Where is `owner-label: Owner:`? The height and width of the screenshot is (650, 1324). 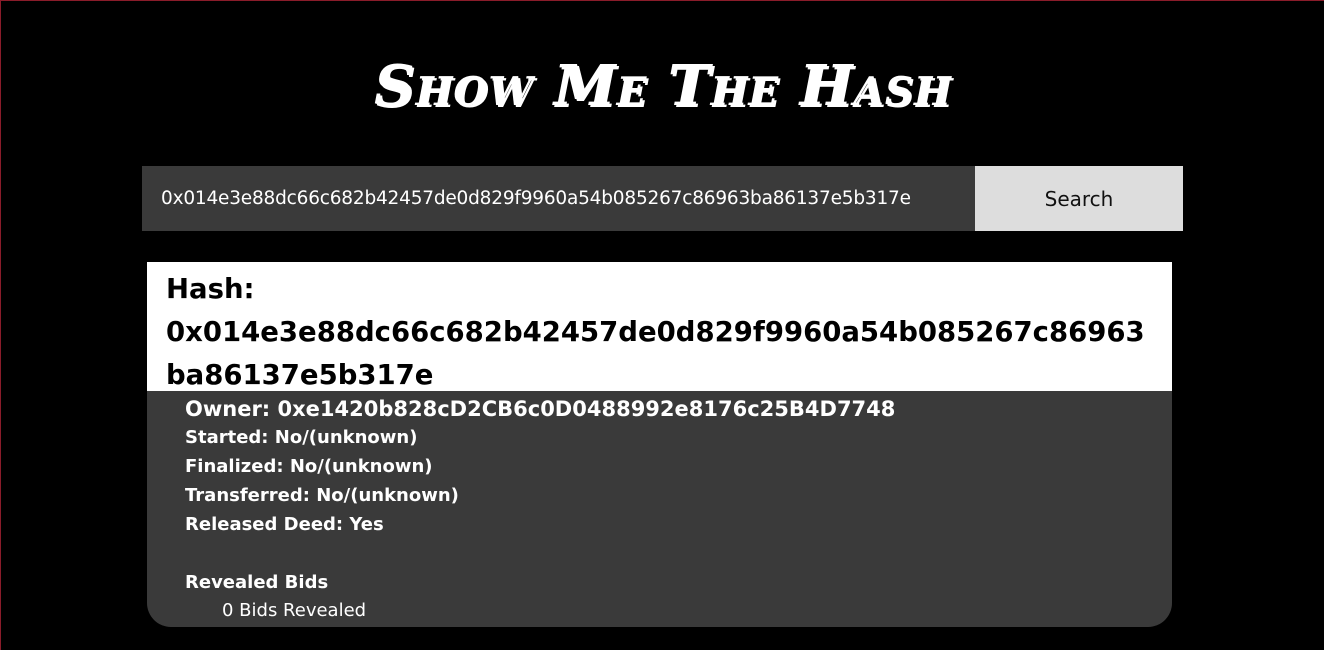
owner-label: Owner: is located at coordinates (228, 409).